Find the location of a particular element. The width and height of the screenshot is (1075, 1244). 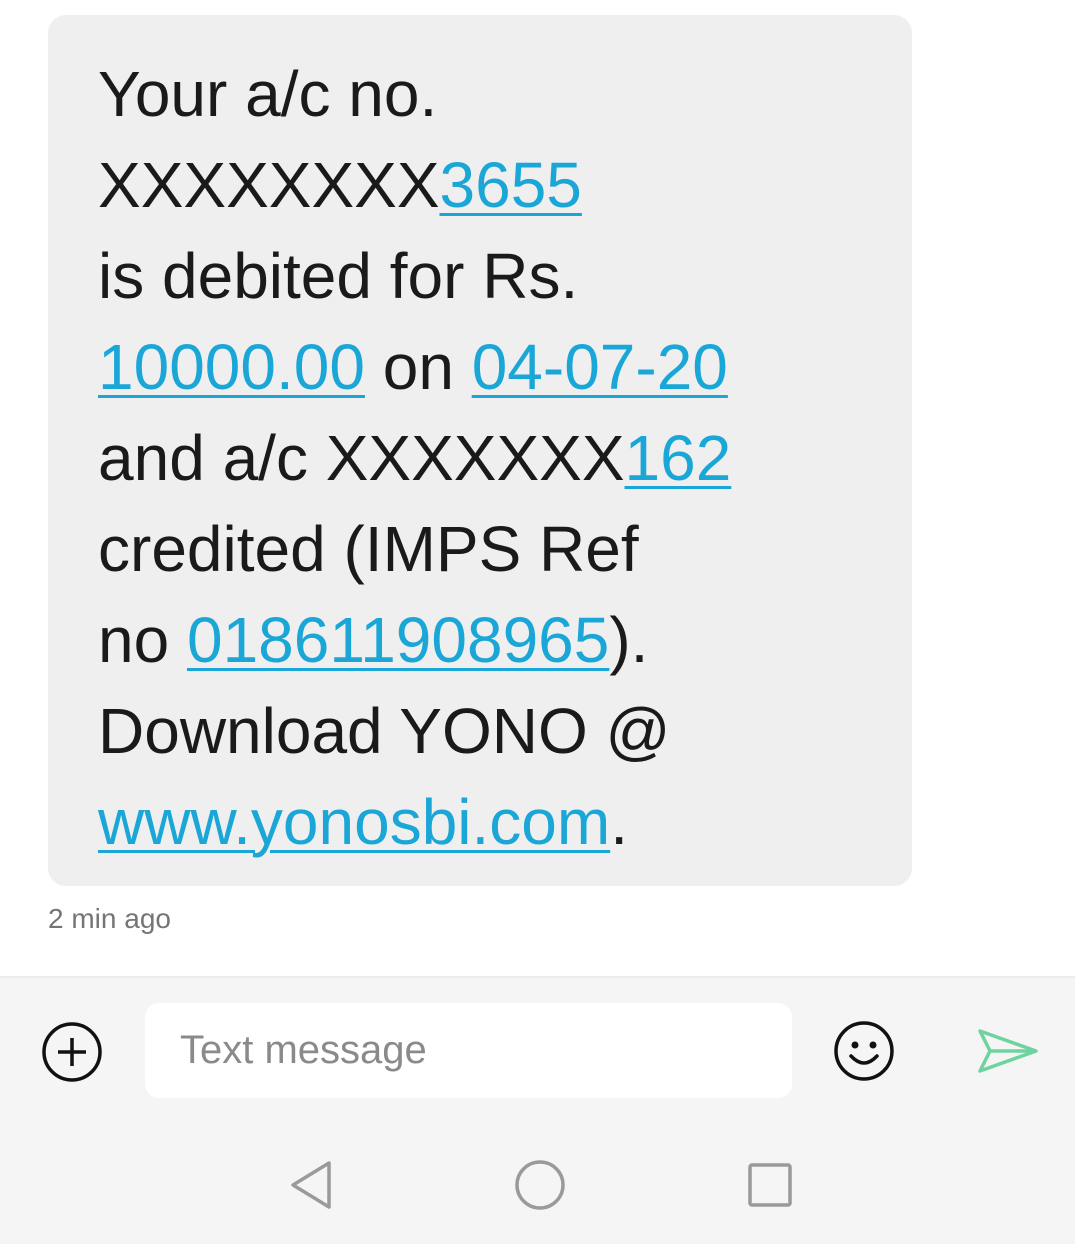

nav-home-button is located at coordinates (540, 1185).